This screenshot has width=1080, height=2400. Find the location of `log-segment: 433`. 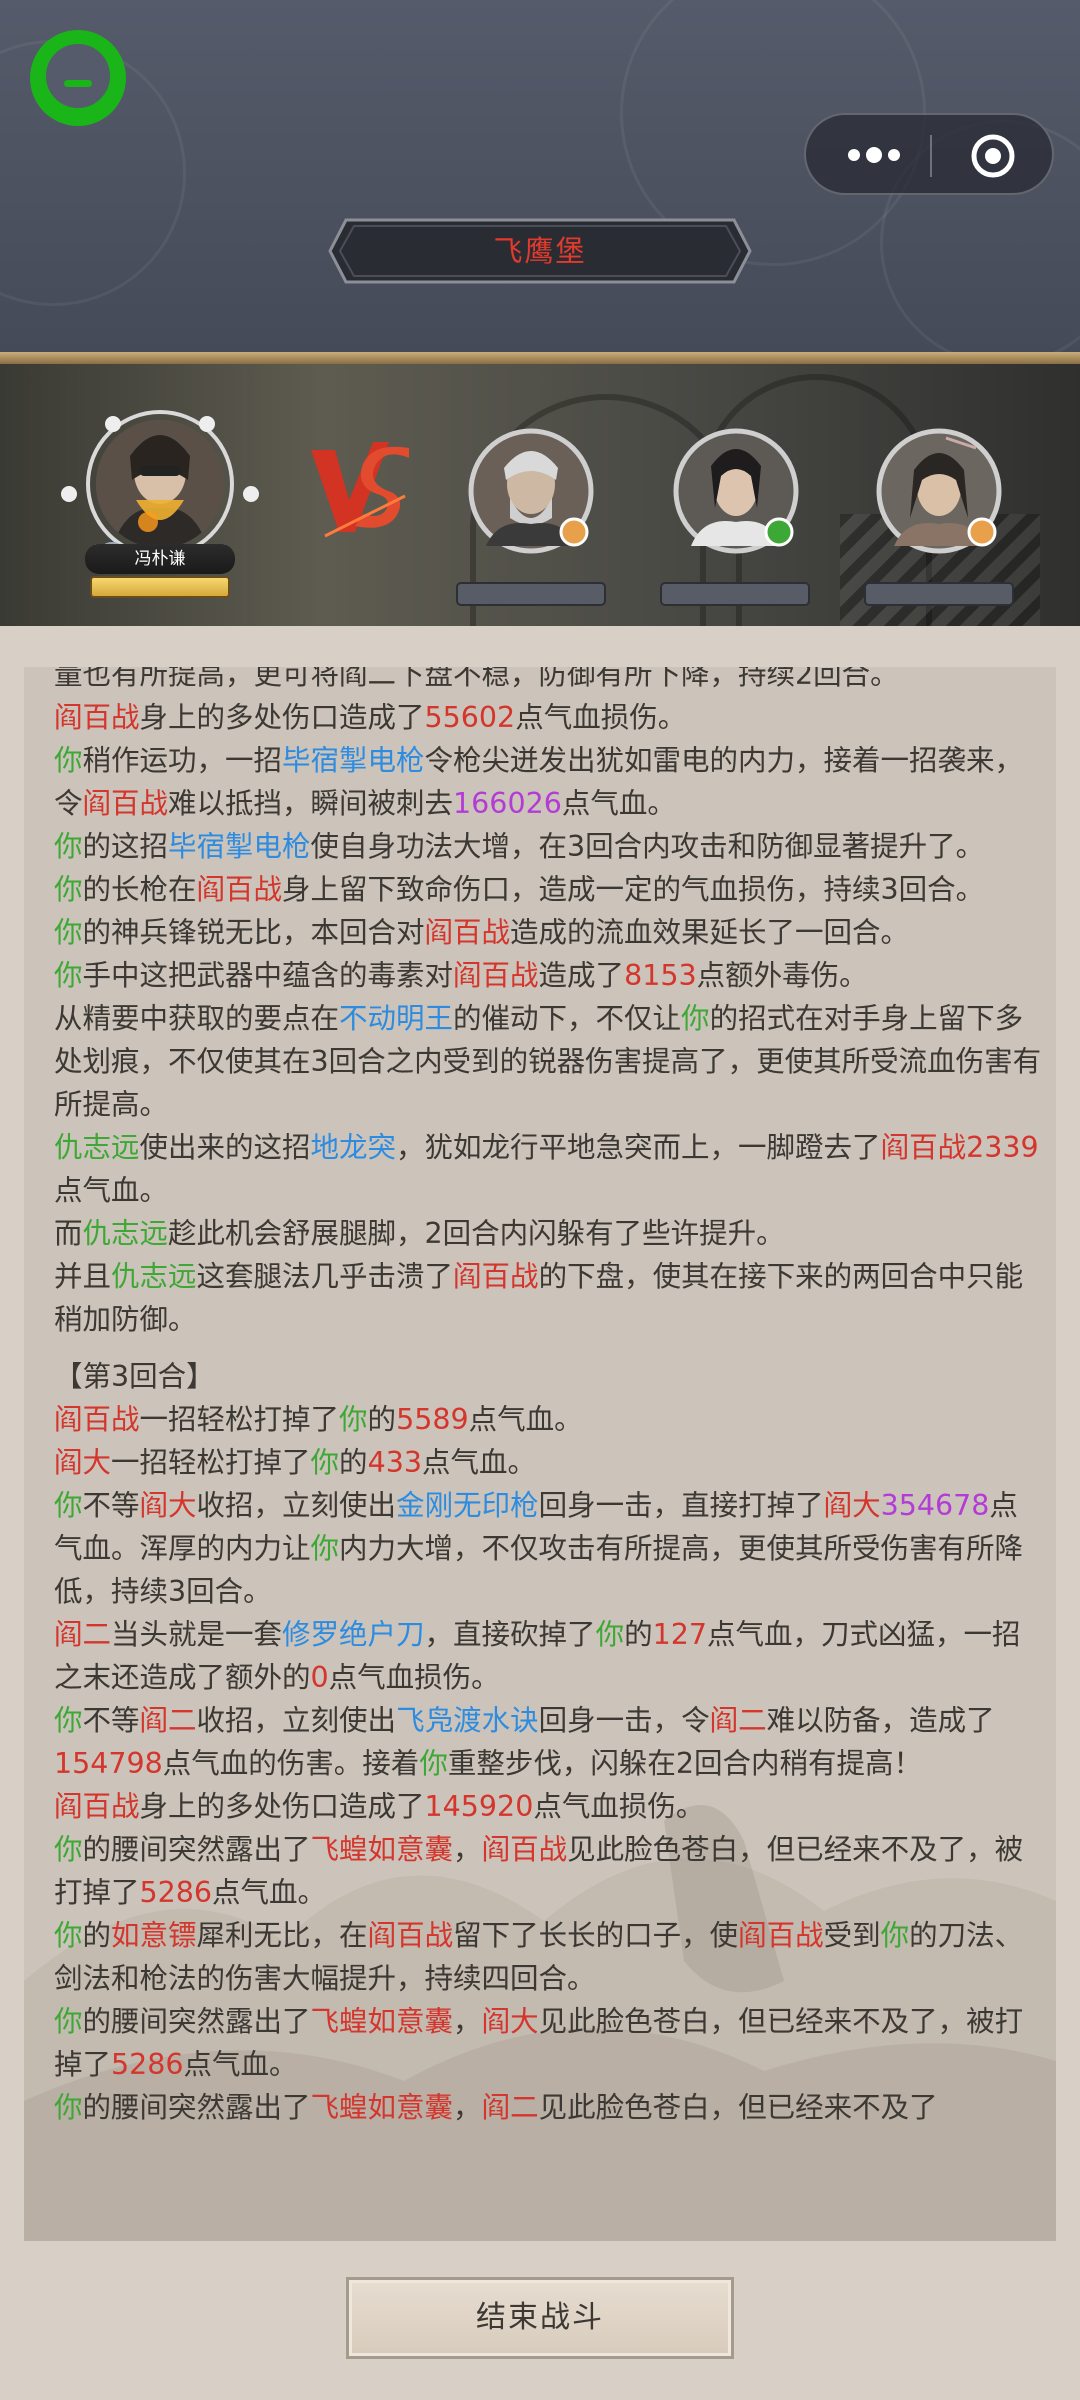

log-segment: 433 is located at coordinates (394, 1462).